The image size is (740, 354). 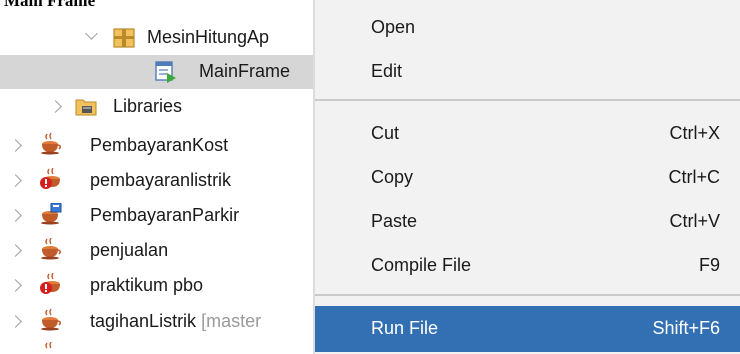 I want to click on menu-item-cut: Cut Ctrl+X, so click(x=527, y=134).